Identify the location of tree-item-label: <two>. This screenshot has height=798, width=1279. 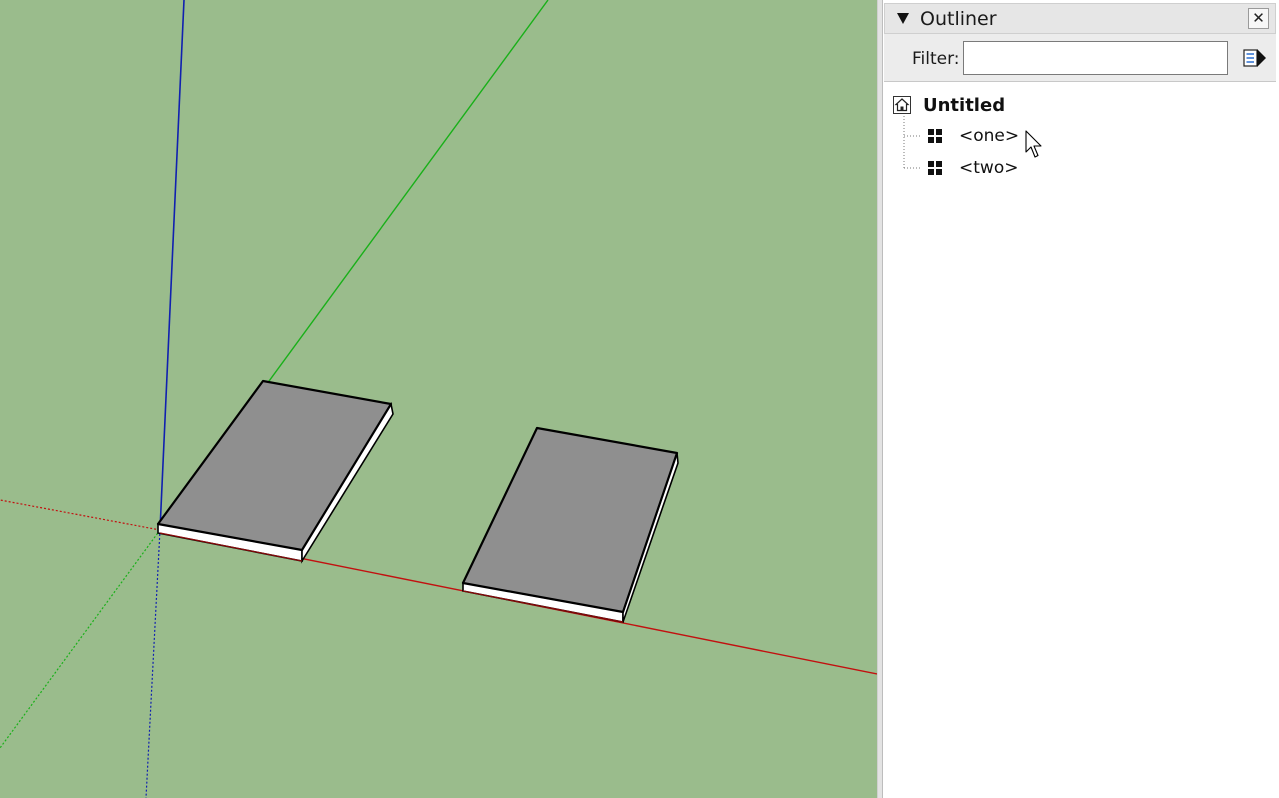
(989, 168).